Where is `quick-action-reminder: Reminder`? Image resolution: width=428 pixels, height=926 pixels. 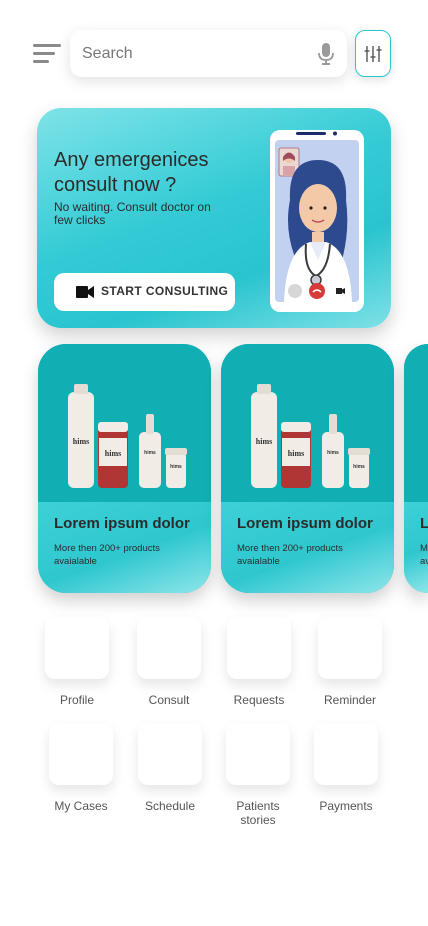 quick-action-reminder: Reminder is located at coordinates (350, 662).